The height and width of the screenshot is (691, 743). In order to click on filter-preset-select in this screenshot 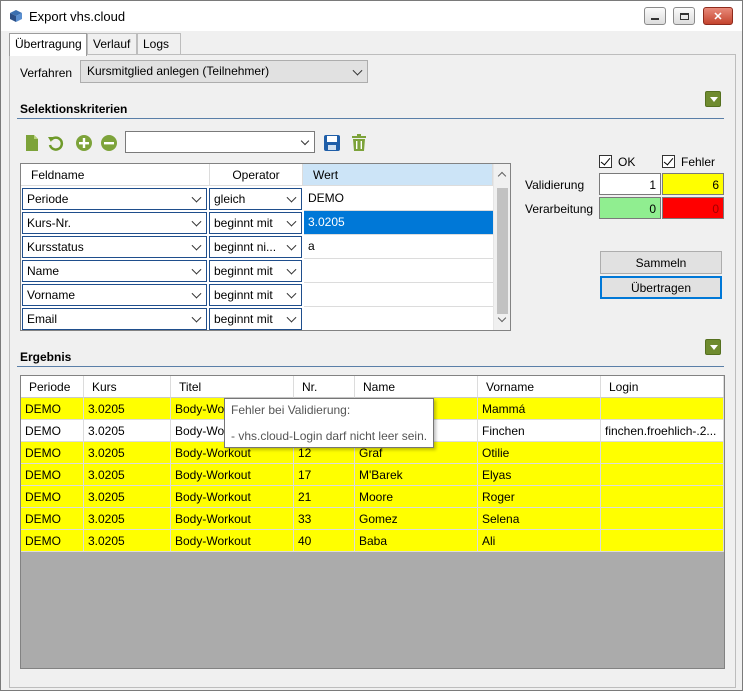, I will do `click(220, 142)`.